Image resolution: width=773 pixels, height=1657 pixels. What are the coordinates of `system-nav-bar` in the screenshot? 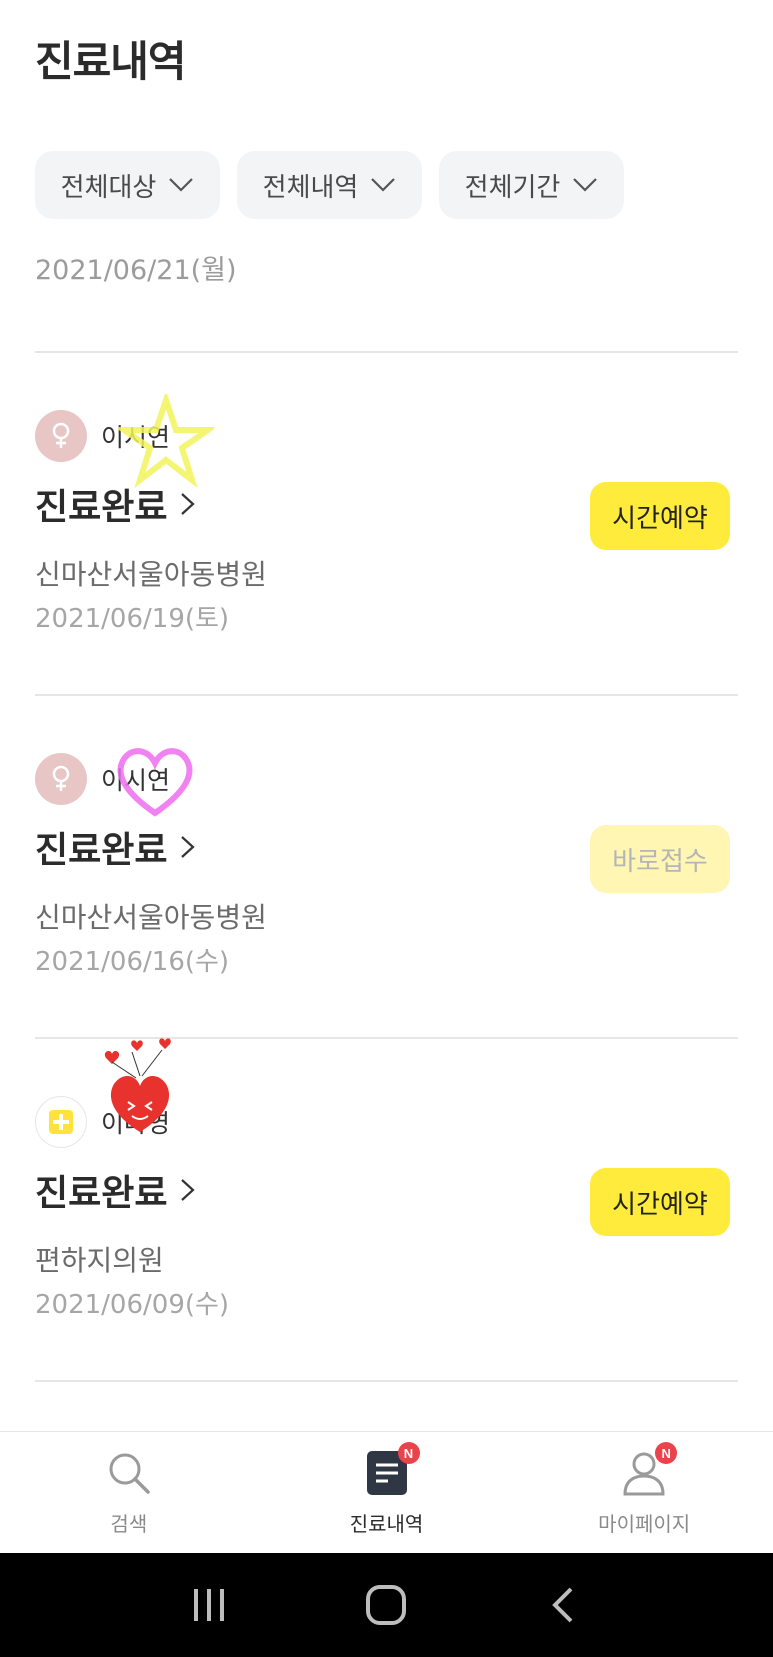 It's located at (386, 1605).